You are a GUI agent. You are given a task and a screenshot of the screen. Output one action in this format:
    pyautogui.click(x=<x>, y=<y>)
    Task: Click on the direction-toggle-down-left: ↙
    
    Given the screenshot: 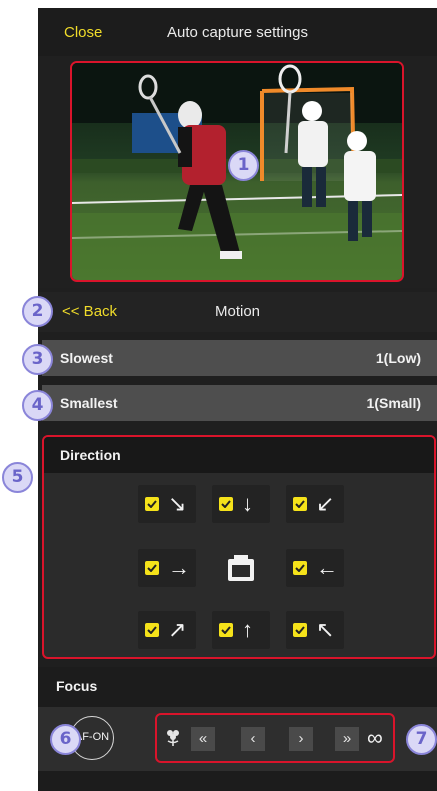 What is the action you would take?
    pyautogui.click(x=315, y=504)
    